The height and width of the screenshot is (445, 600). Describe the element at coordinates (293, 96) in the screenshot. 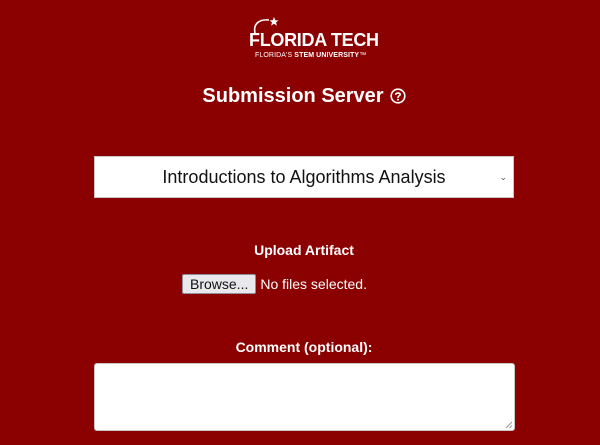

I see `page-title: Submission Server` at that location.